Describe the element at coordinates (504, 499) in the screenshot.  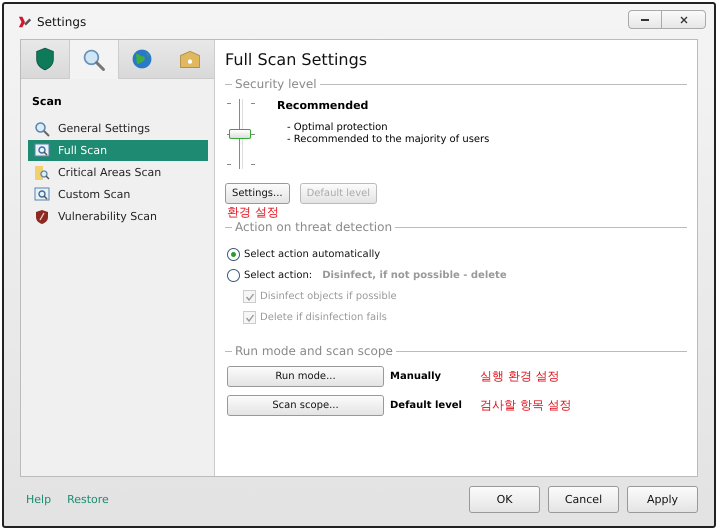
I see `dialog-button: OK` at that location.